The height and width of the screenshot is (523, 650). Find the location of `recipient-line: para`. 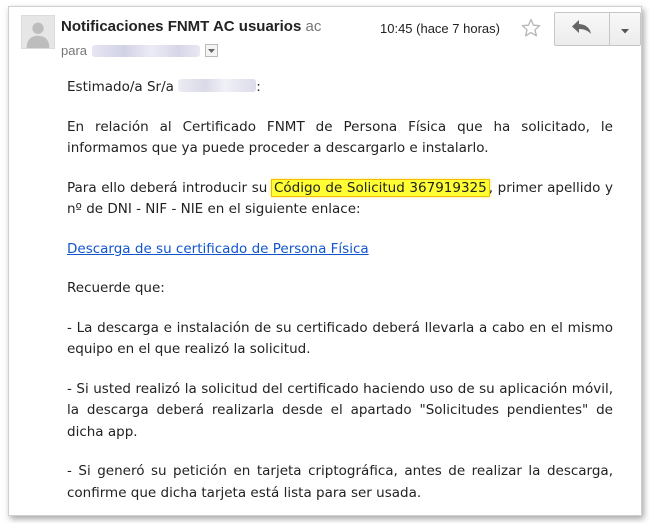

recipient-line: para is located at coordinates (140, 50).